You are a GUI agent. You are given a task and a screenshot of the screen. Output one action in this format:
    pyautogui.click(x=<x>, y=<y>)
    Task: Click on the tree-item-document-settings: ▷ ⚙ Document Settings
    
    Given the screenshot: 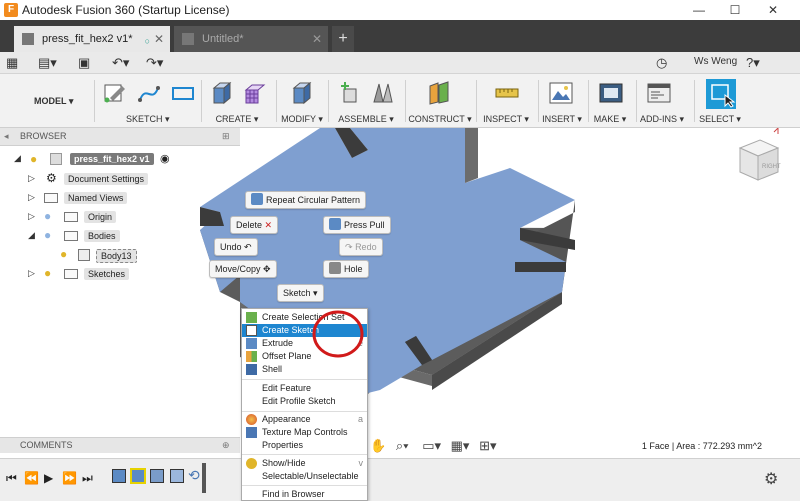 What is the action you would take?
    pyautogui.click(x=118, y=179)
    